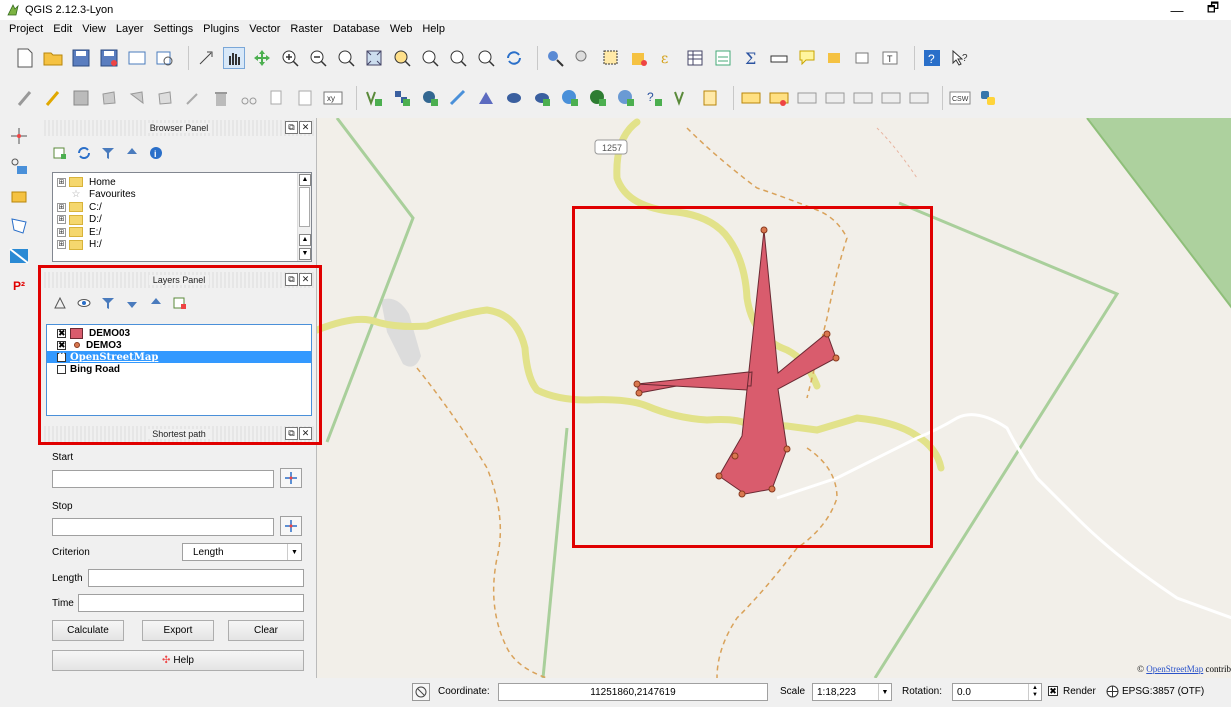 The image size is (1231, 707). Describe the element at coordinates (193, 98) in the screenshot. I see `pen-edit-icon` at that location.